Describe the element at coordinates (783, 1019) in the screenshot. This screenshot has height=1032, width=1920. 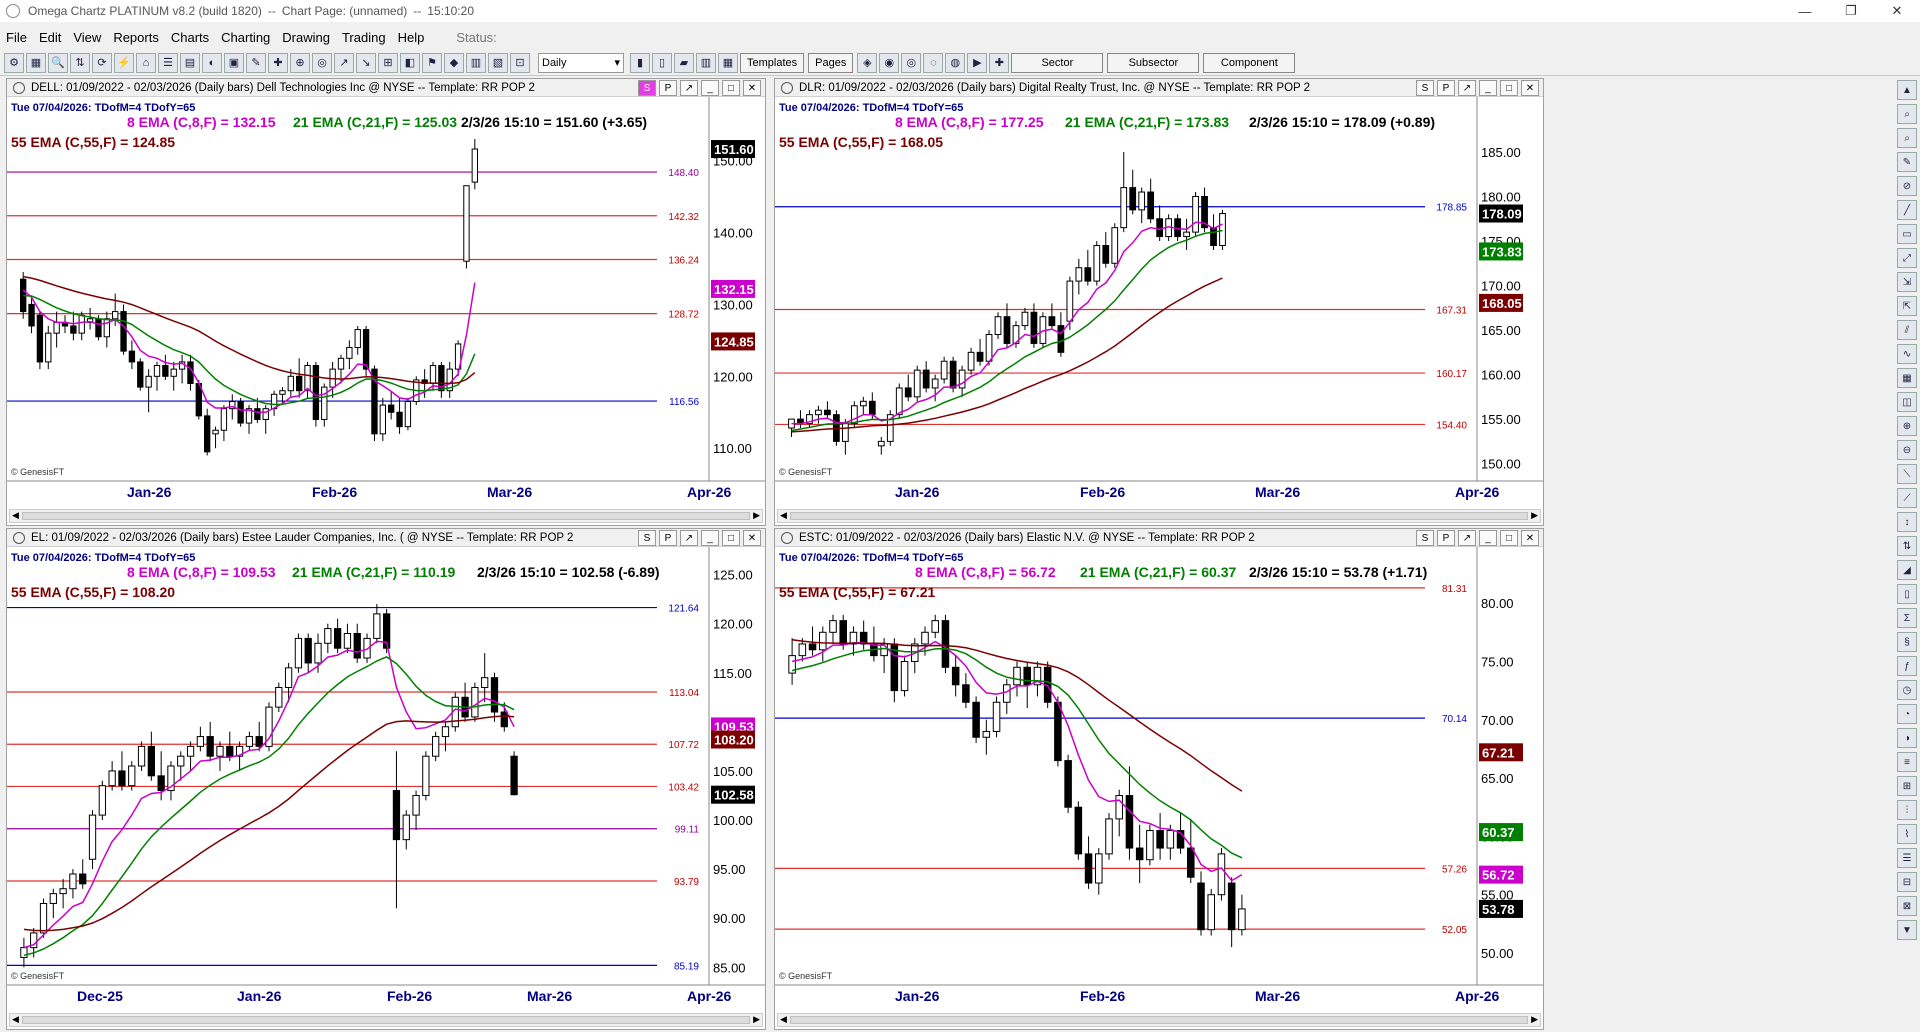
I see `scroll-left-arrow: ◀` at that location.